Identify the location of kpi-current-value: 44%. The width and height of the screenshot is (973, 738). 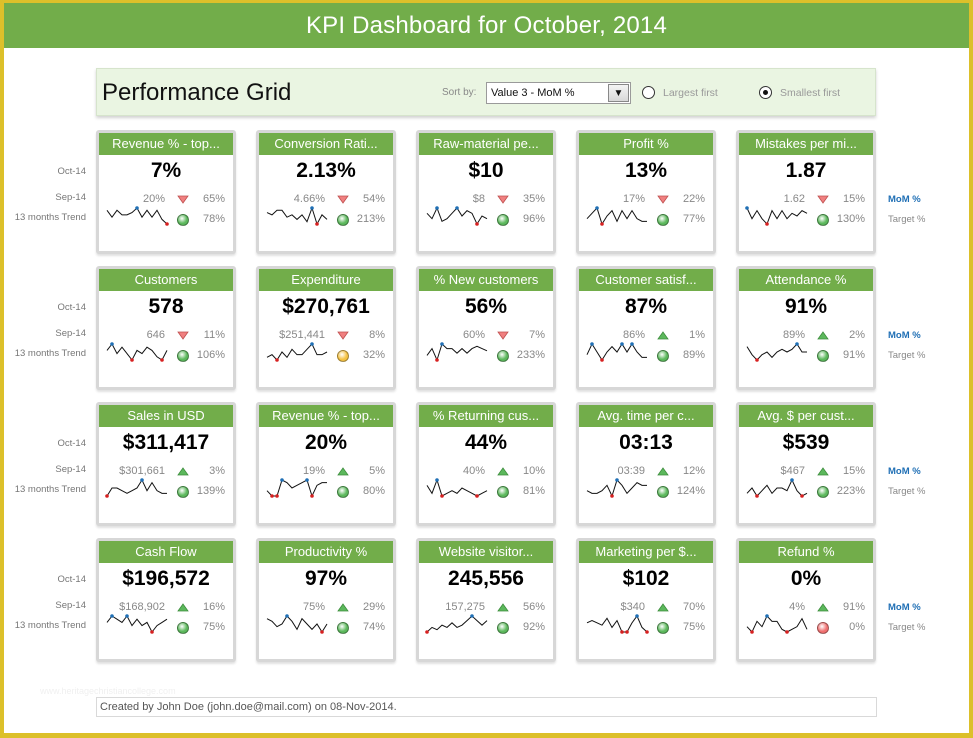
(486, 442).